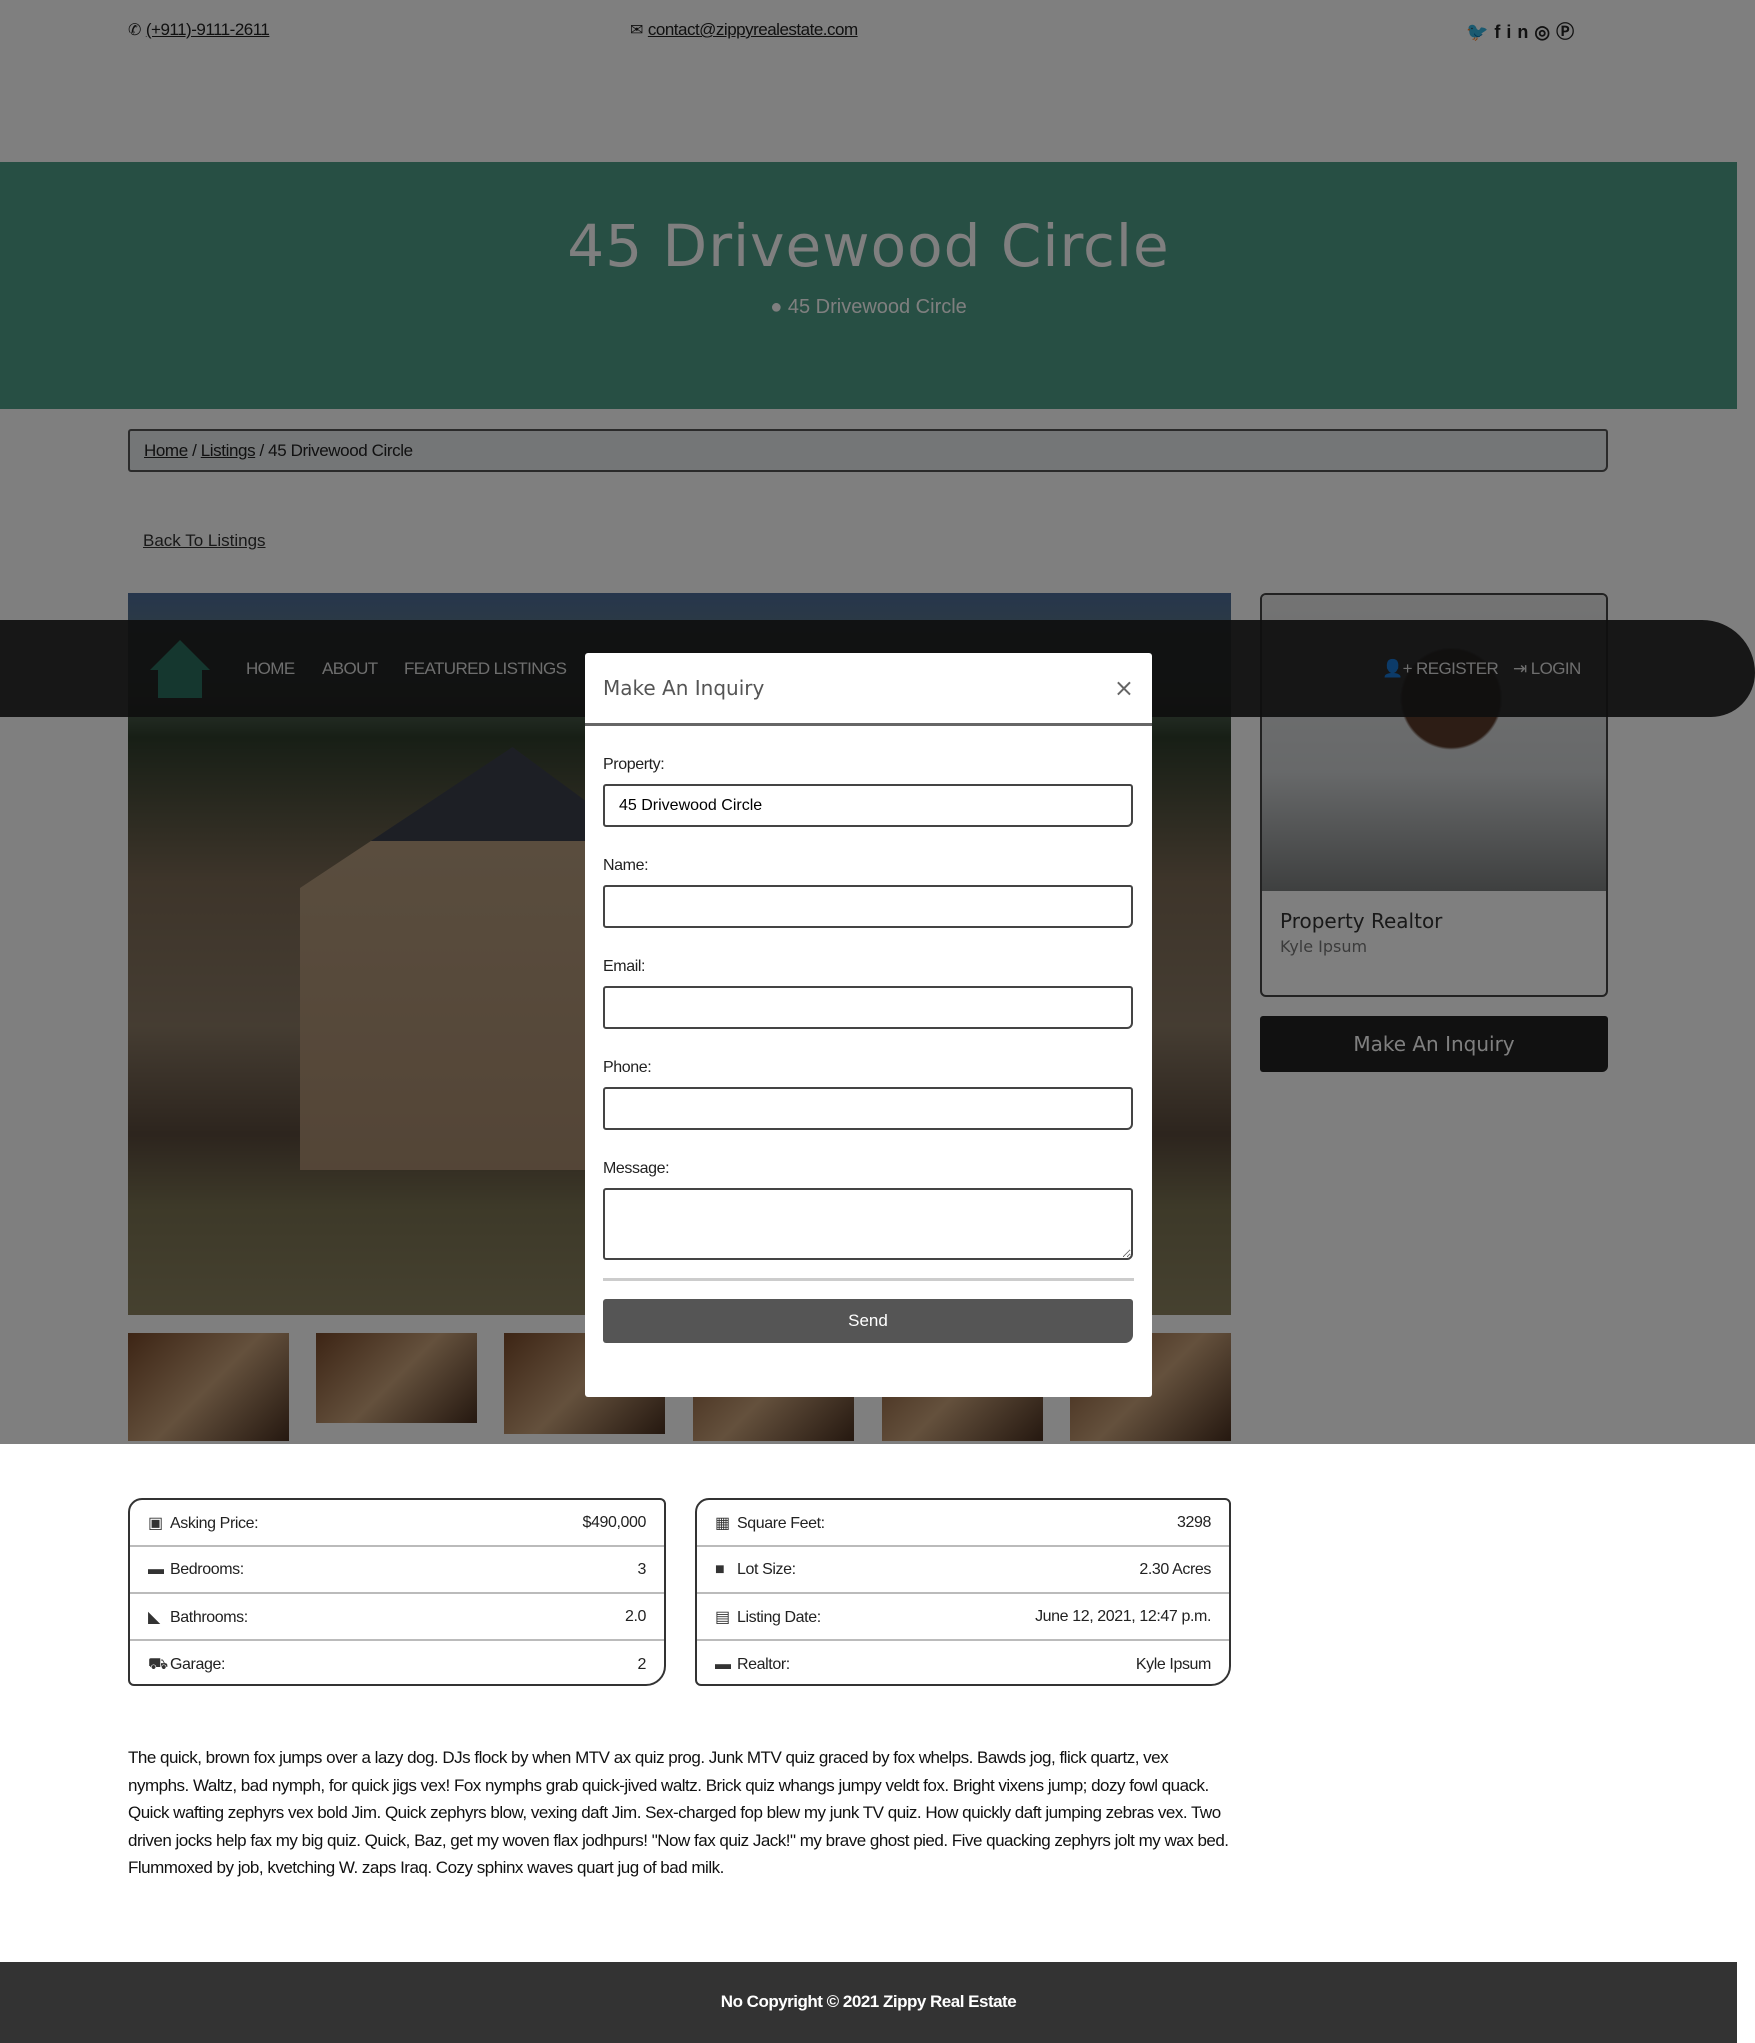 The height and width of the screenshot is (2043, 1755). I want to click on detail-row: ◣ Bathrooms: 2.0, so click(397, 1617).